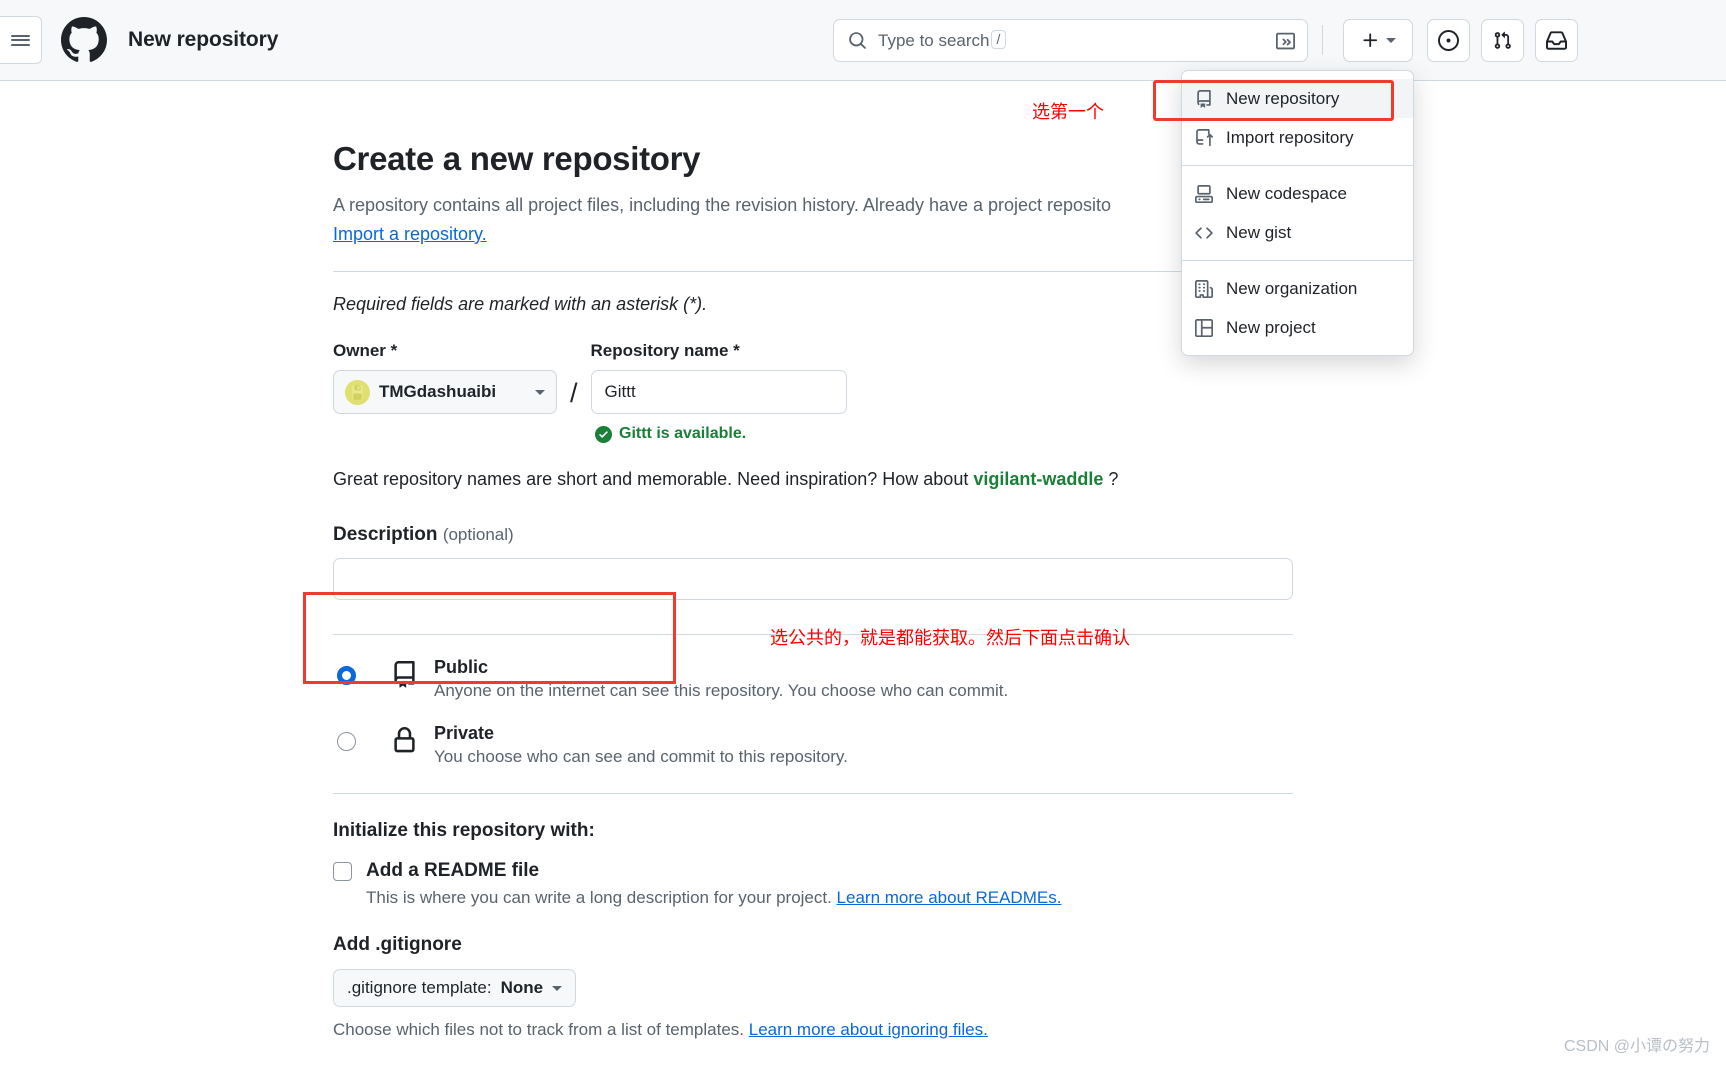 The image size is (1726, 1066). What do you see at coordinates (1038, 479) in the screenshot?
I see `inspiration-suggestion: vigilant-waddle` at bounding box center [1038, 479].